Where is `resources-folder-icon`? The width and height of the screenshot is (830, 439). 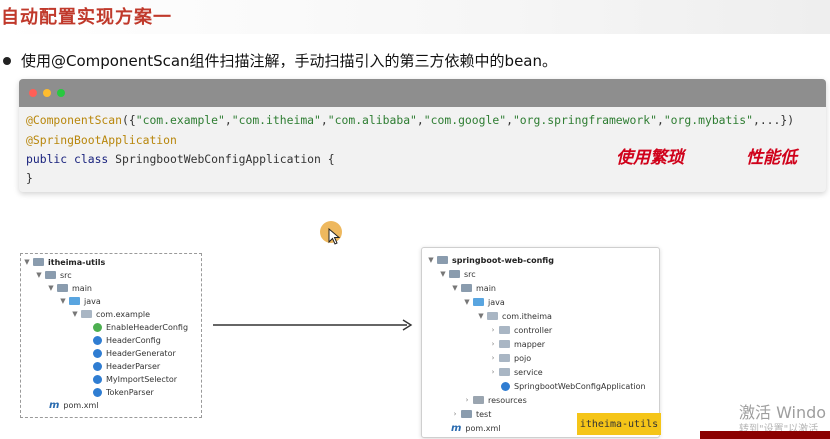
resources-folder-icon is located at coordinates (478, 400).